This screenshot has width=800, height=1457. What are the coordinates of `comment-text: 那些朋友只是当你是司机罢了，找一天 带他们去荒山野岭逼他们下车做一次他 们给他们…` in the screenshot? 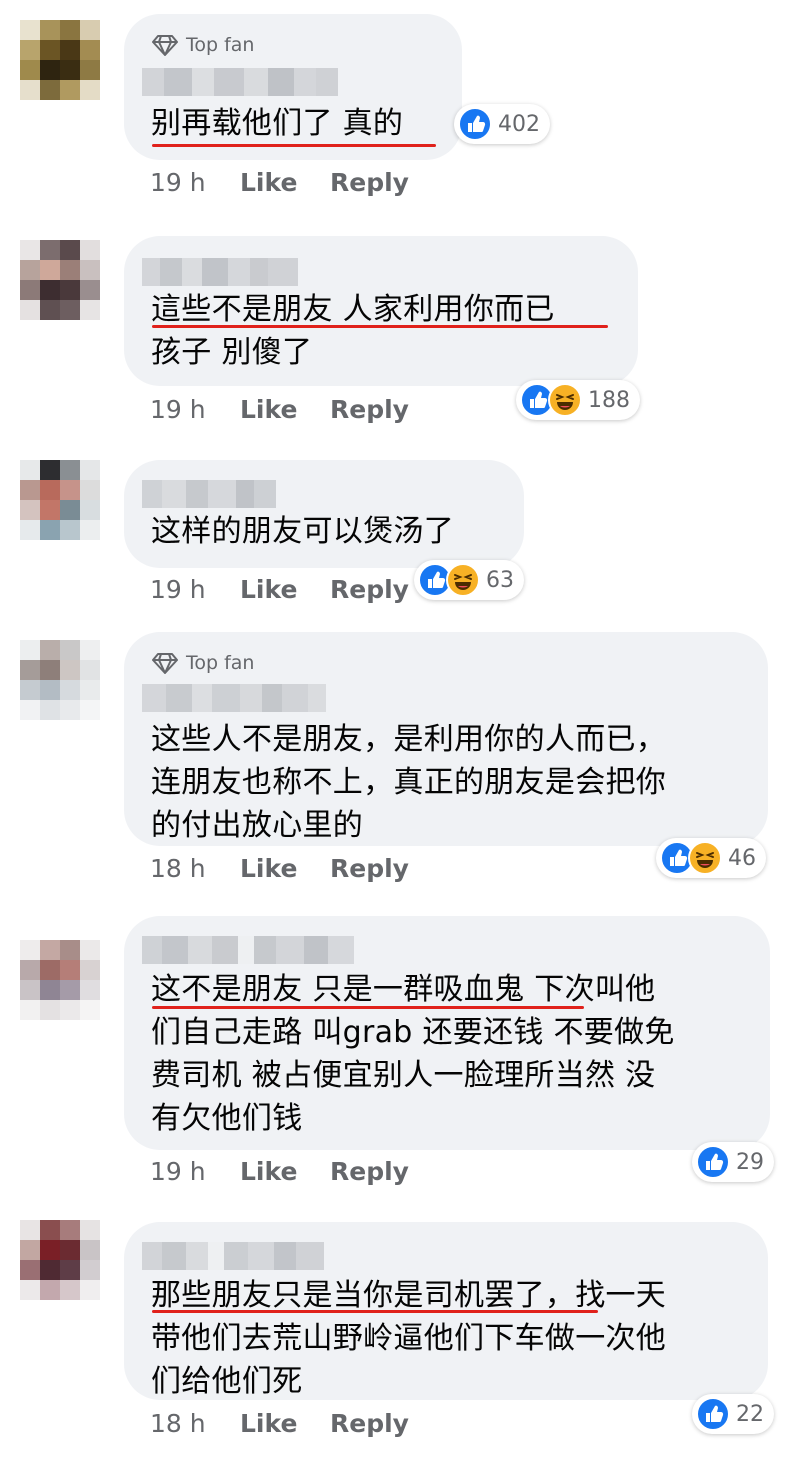 It's located at (409, 1338).